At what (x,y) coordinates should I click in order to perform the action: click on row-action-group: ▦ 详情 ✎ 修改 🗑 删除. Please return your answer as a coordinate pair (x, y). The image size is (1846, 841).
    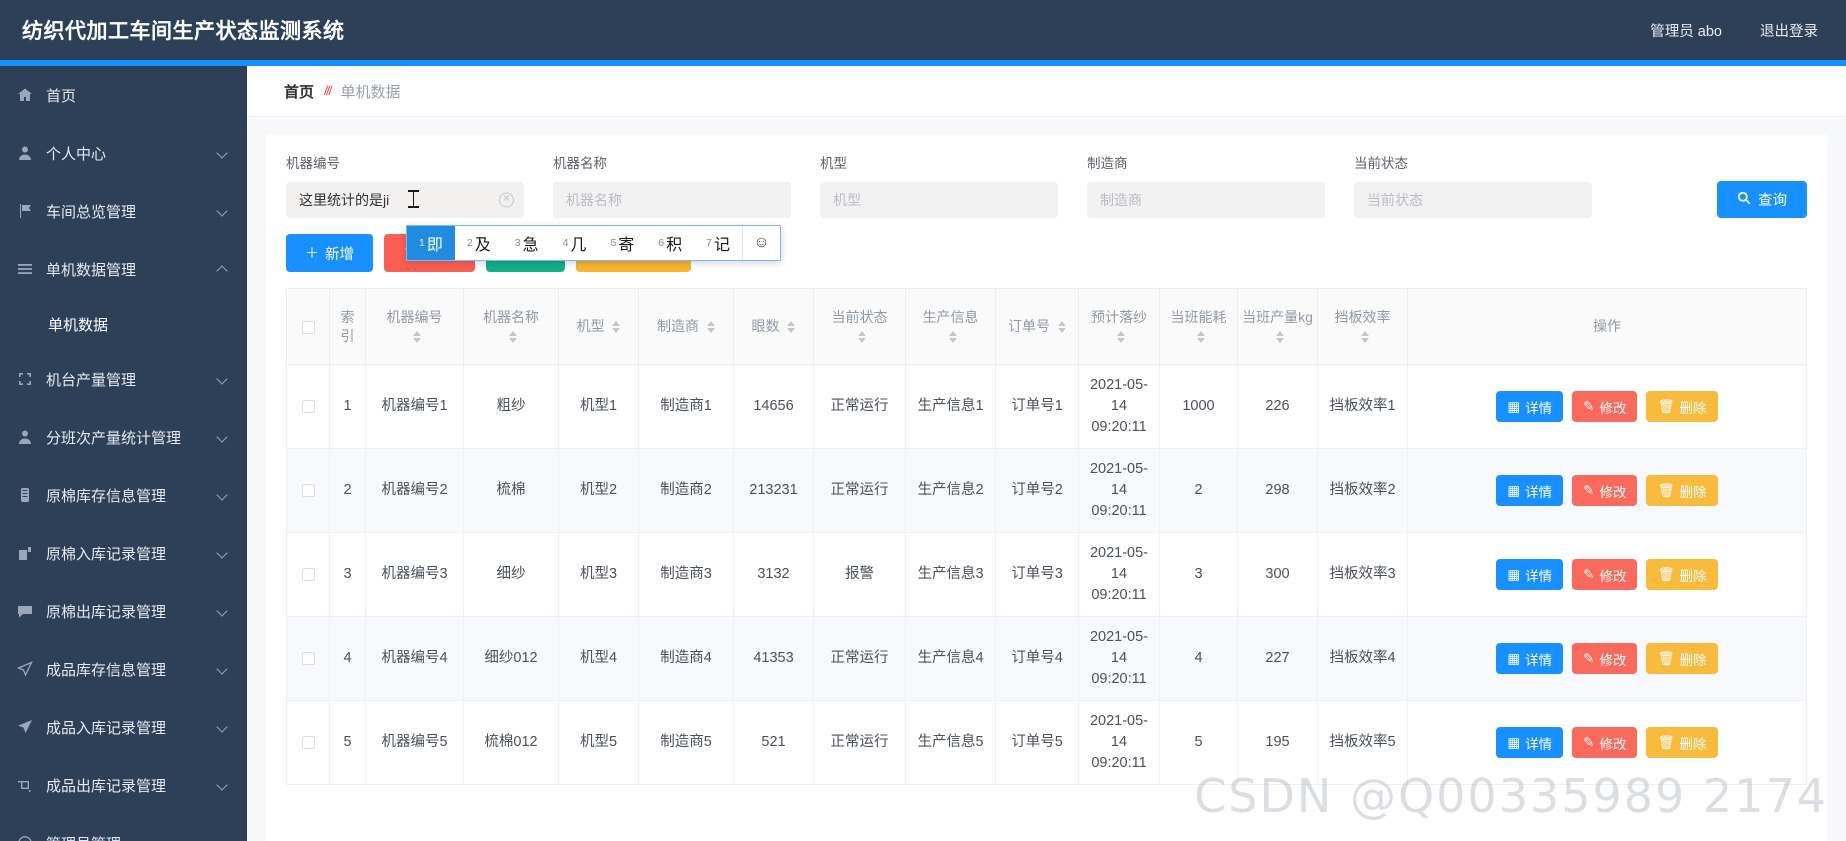
    Looking at the image, I should click on (1607, 491).